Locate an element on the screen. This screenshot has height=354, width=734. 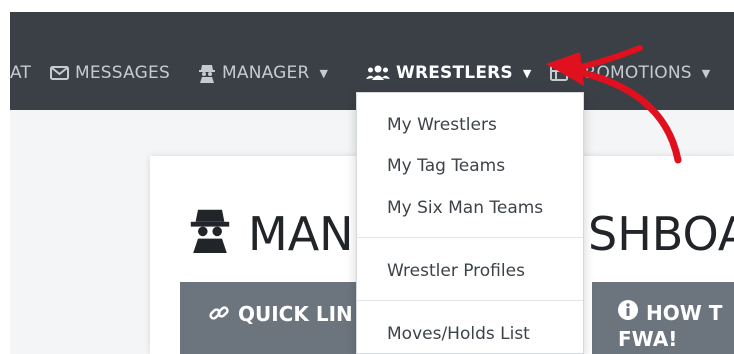
nav-item-chat-label: AT is located at coordinates (21, 73).